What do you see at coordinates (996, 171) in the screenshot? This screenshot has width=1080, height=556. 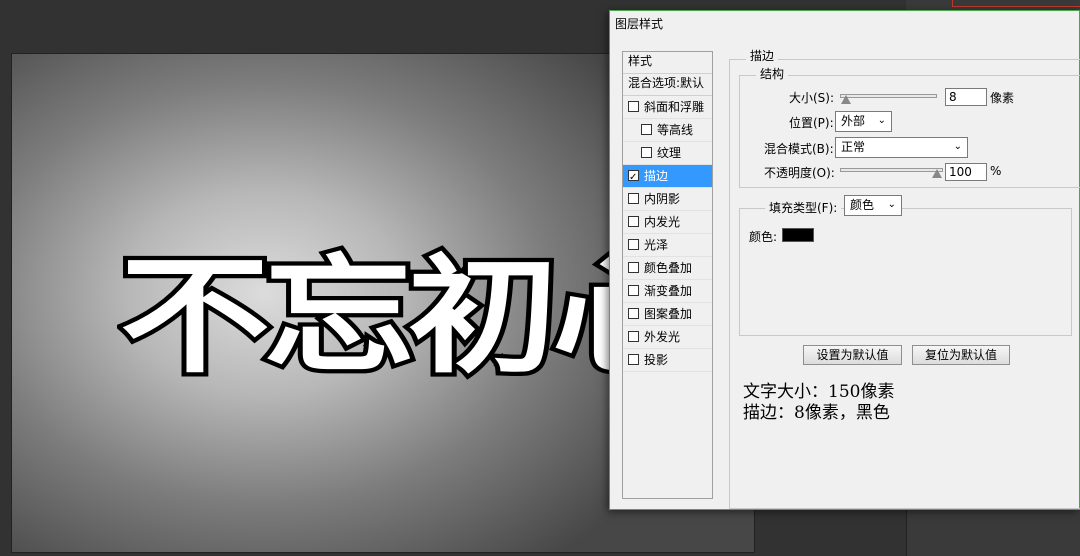 I see `opacity-unit: %` at bounding box center [996, 171].